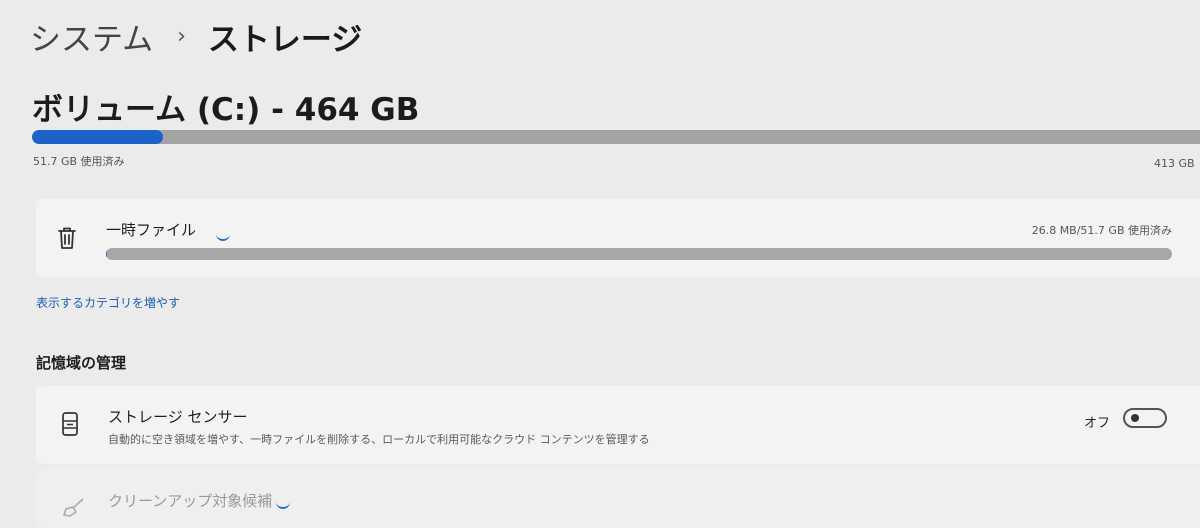 Image resolution: width=1200 pixels, height=528 pixels. What do you see at coordinates (91, 36) in the screenshot?
I see `breadcrumb-parent-system: システム` at bounding box center [91, 36].